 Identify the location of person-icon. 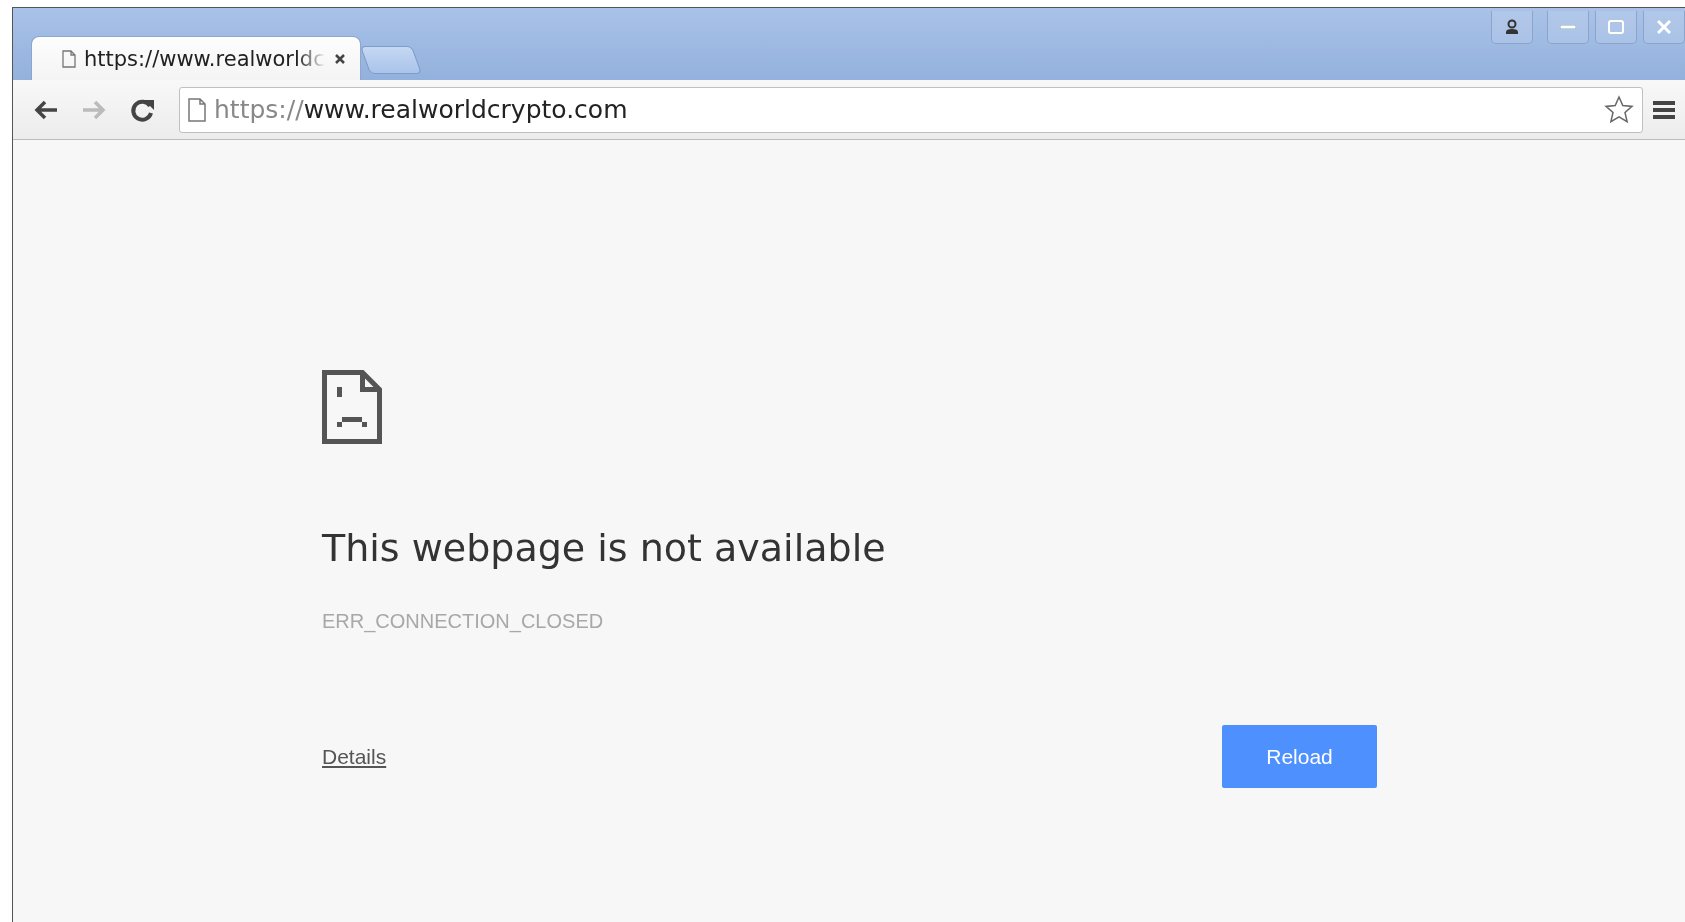
(1512, 27).